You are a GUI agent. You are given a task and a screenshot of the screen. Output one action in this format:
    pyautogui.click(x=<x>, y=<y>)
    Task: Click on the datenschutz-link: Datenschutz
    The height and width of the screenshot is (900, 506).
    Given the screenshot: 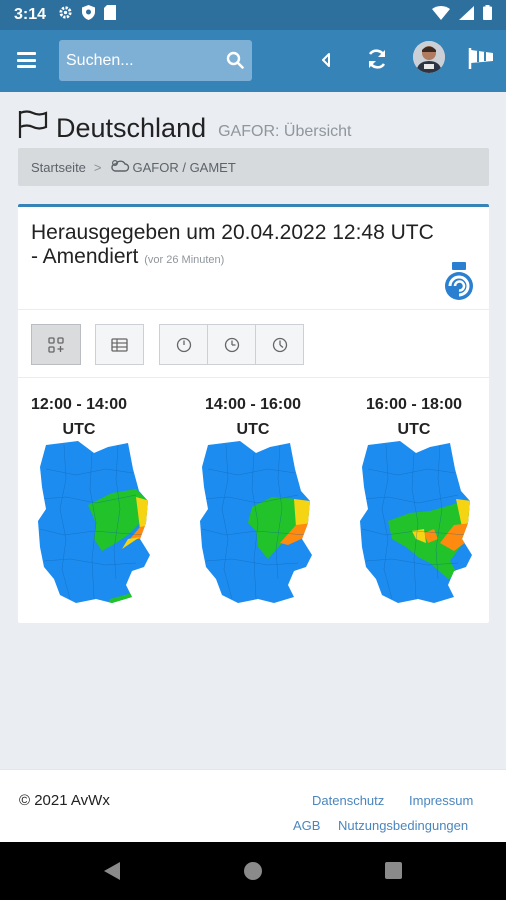 What is the action you would take?
    pyautogui.click(x=348, y=800)
    